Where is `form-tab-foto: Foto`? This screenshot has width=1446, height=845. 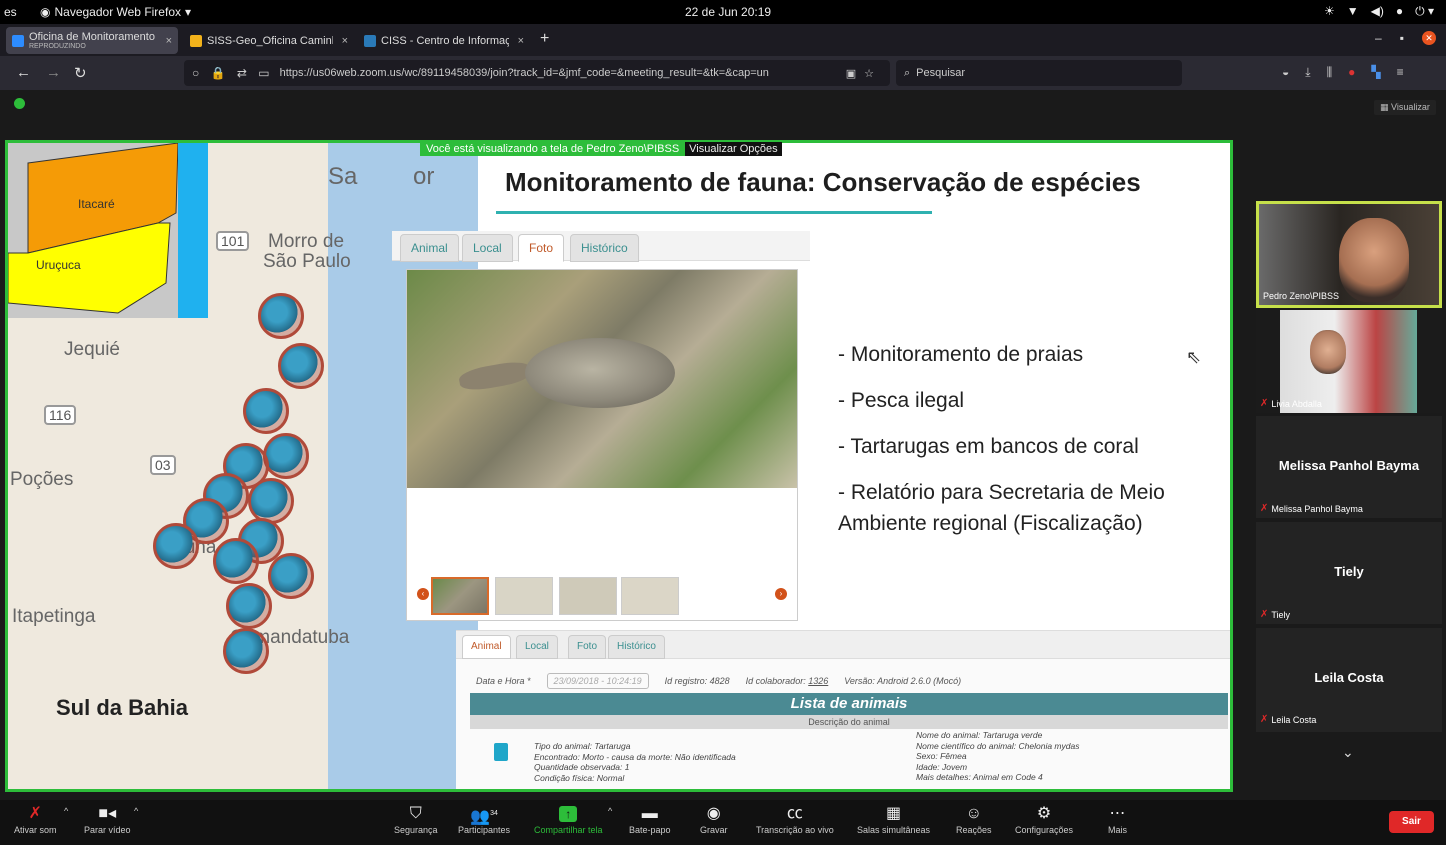 form-tab-foto: Foto is located at coordinates (587, 647).